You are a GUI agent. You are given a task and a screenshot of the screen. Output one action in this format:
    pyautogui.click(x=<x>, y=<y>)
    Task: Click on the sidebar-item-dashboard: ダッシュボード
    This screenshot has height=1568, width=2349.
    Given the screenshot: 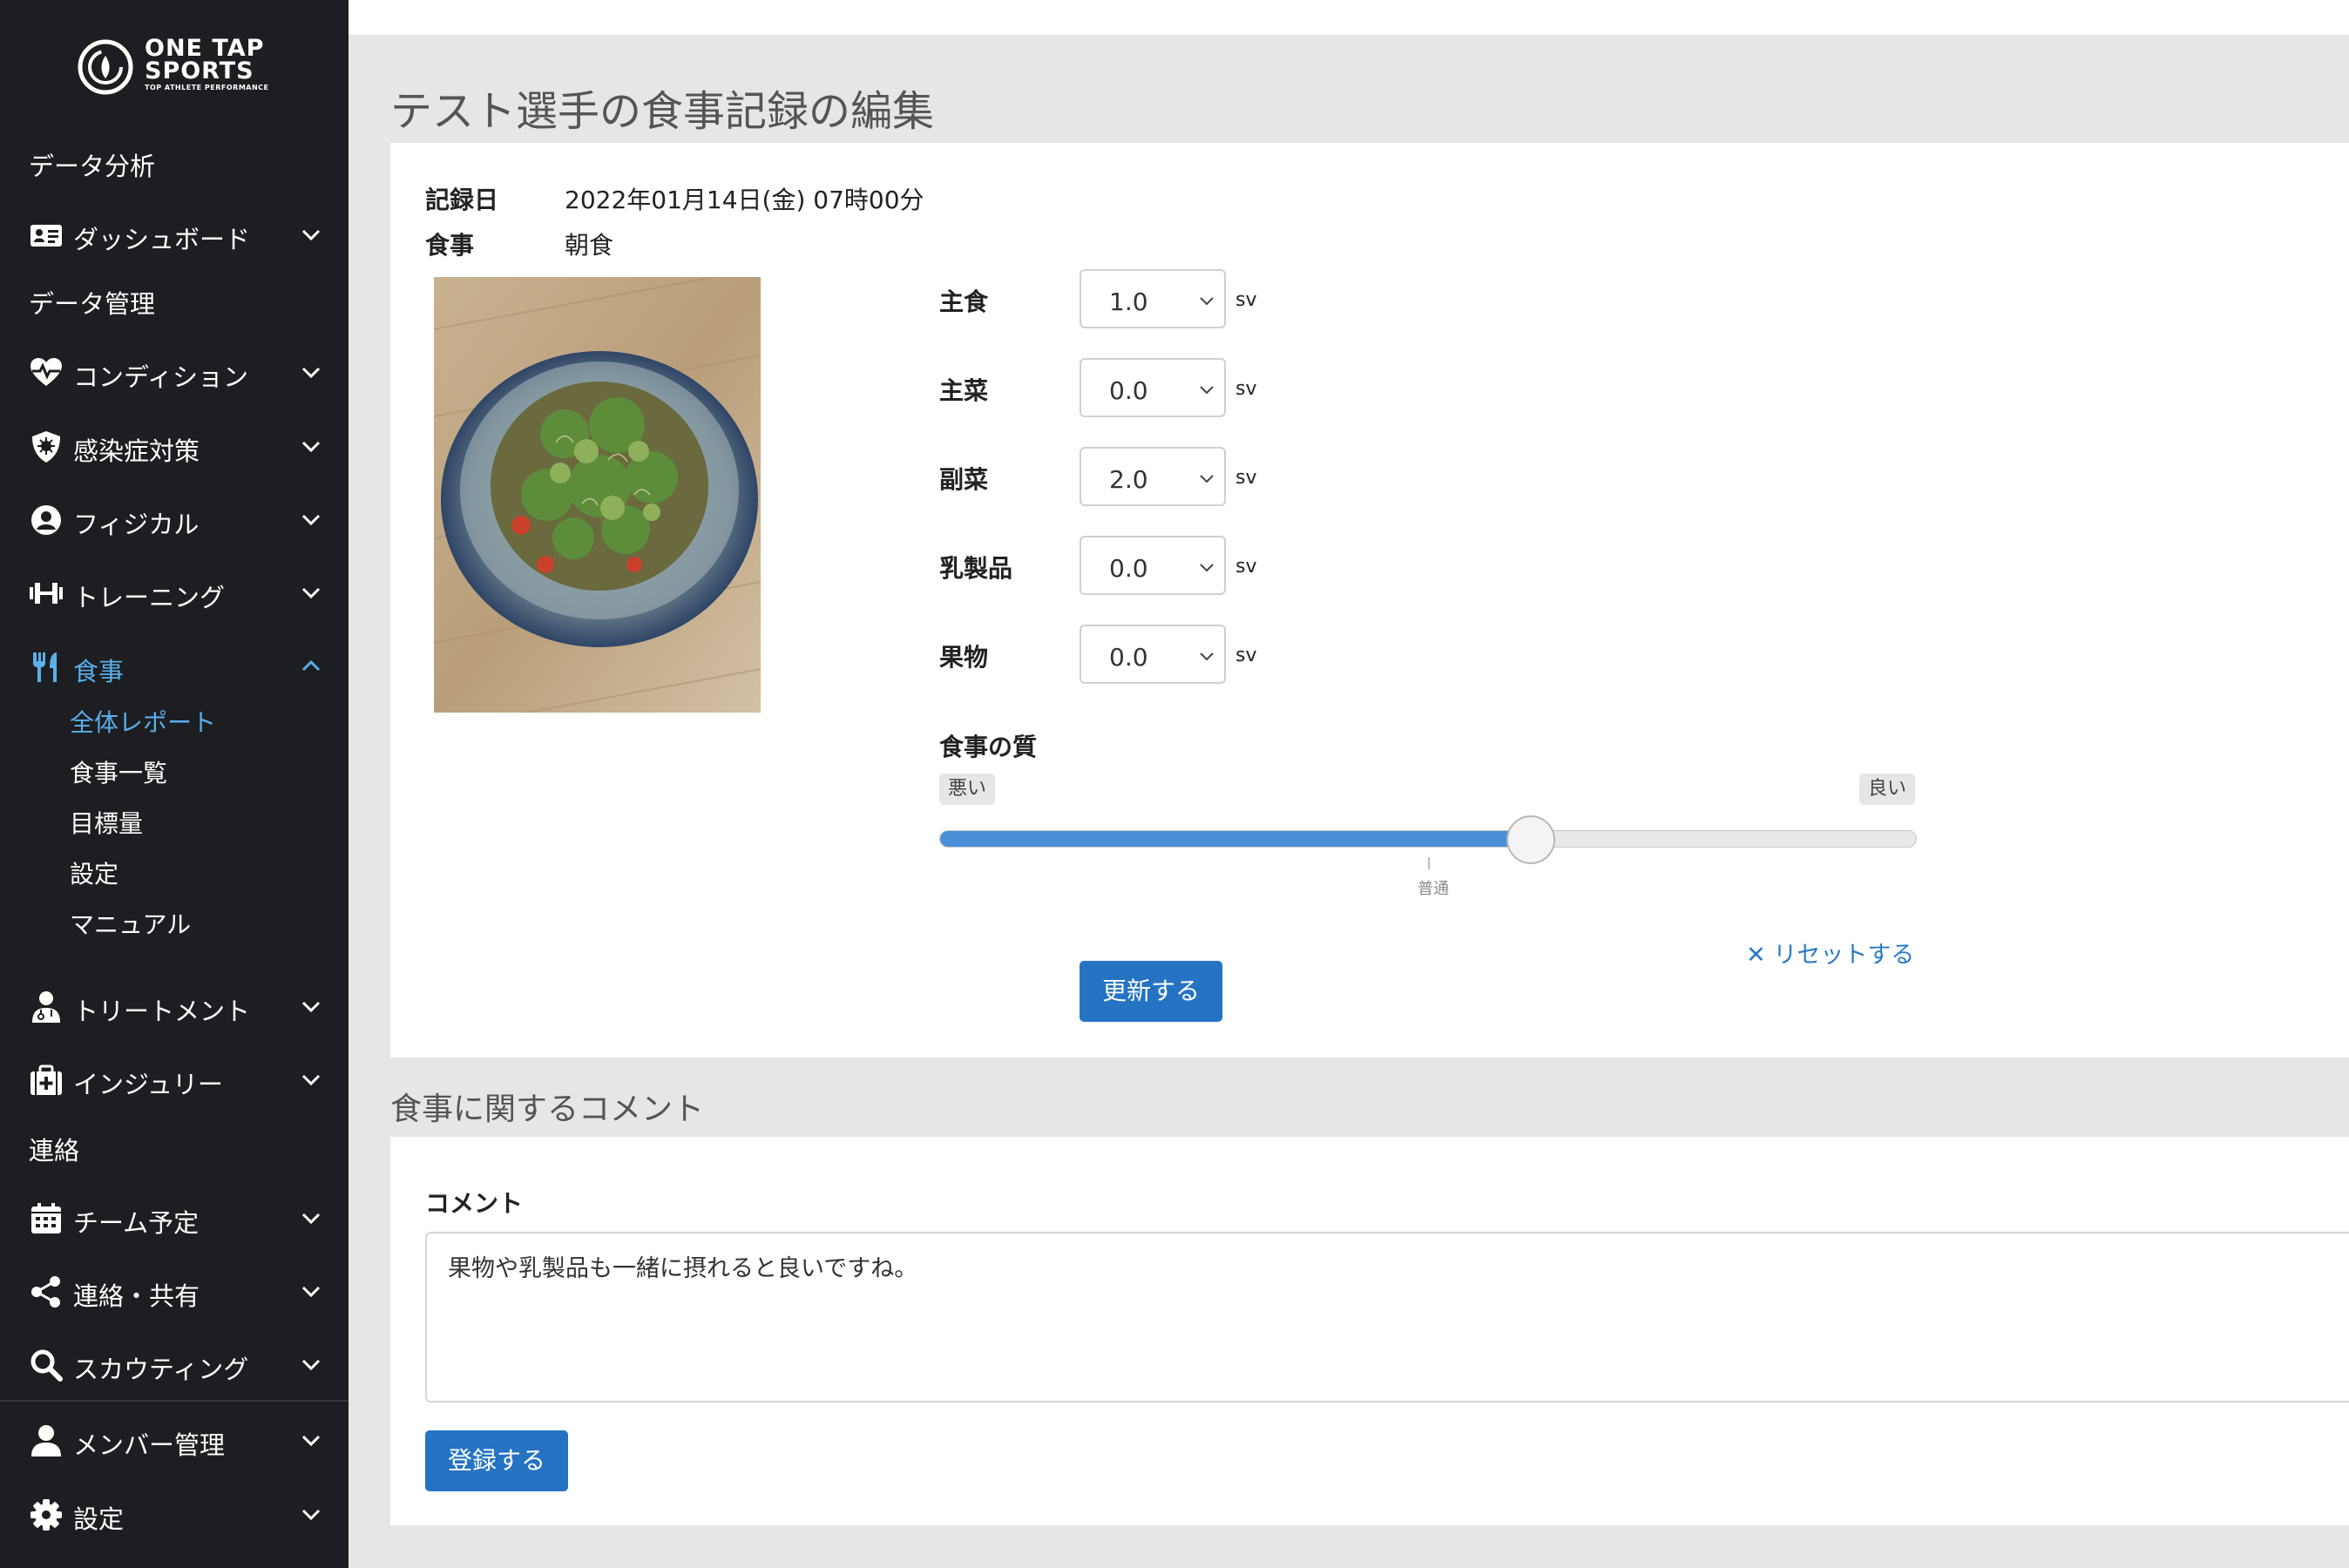 What is the action you would take?
    pyautogui.click(x=174, y=235)
    